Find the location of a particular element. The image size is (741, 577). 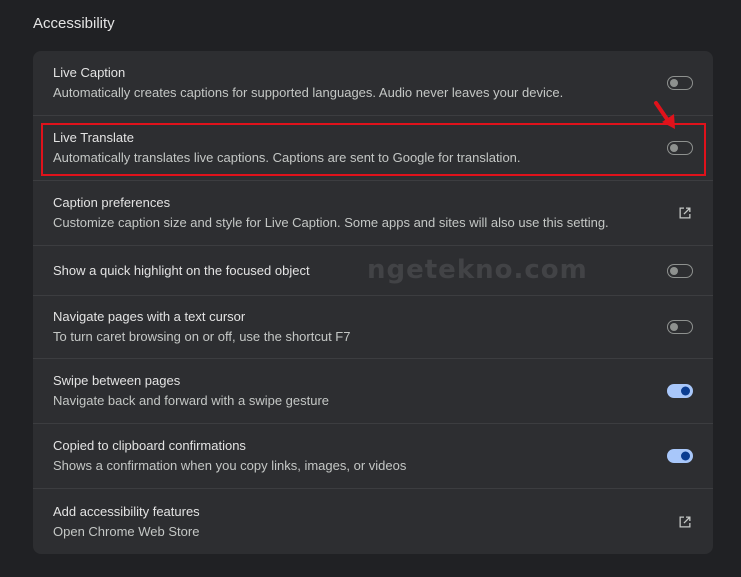

setting-title: Caption preferences is located at coordinates (112, 202).